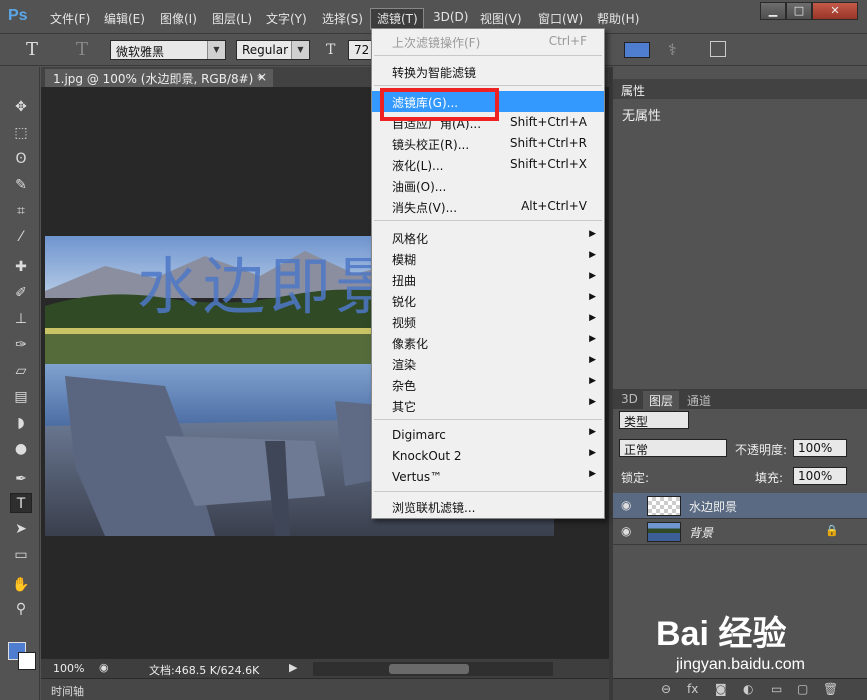 The image size is (867, 700). I want to click on layer-filter-select: 类型, so click(654, 420).